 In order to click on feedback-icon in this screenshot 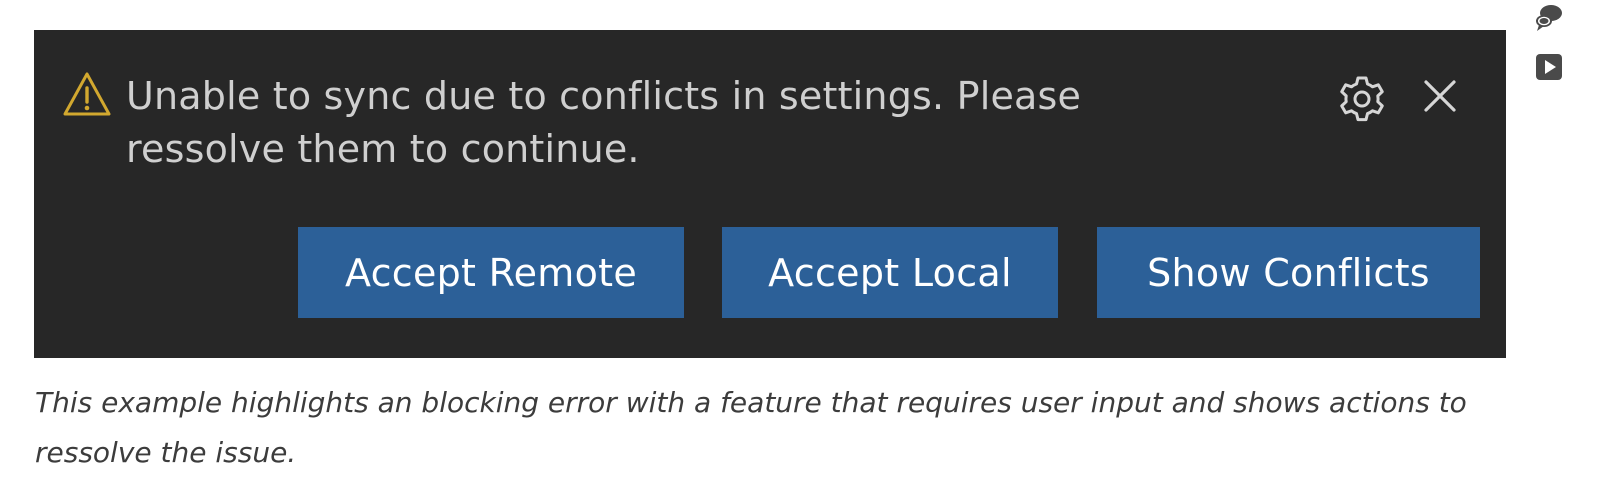, I will do `click(1549, 17)`.